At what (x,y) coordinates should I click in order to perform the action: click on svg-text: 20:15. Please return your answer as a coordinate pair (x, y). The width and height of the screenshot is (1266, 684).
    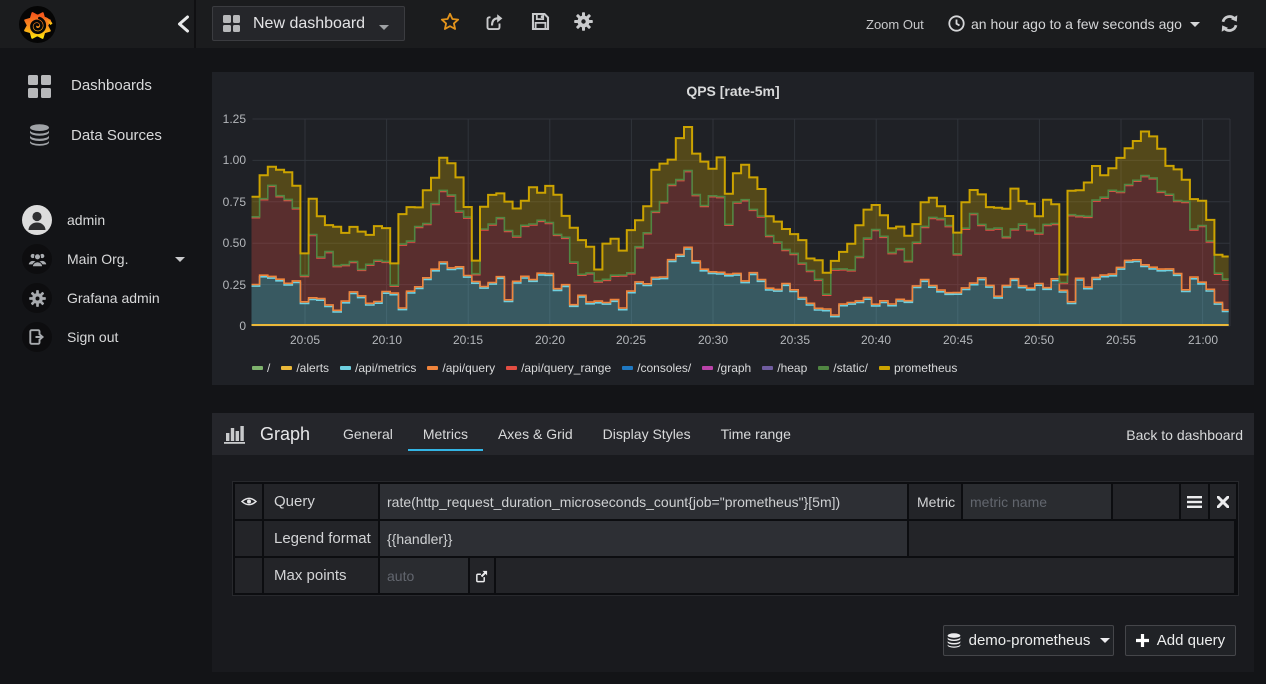
    Looking at the image, I should click on (468, 340).